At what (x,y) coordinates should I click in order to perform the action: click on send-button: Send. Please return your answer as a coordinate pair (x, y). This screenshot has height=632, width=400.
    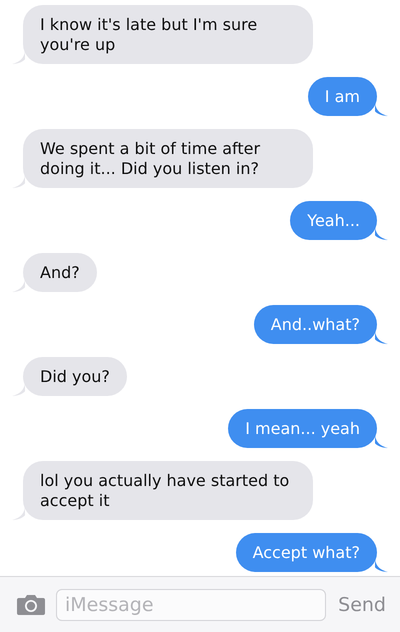
    Looking at the image, I should click on (361, 605).